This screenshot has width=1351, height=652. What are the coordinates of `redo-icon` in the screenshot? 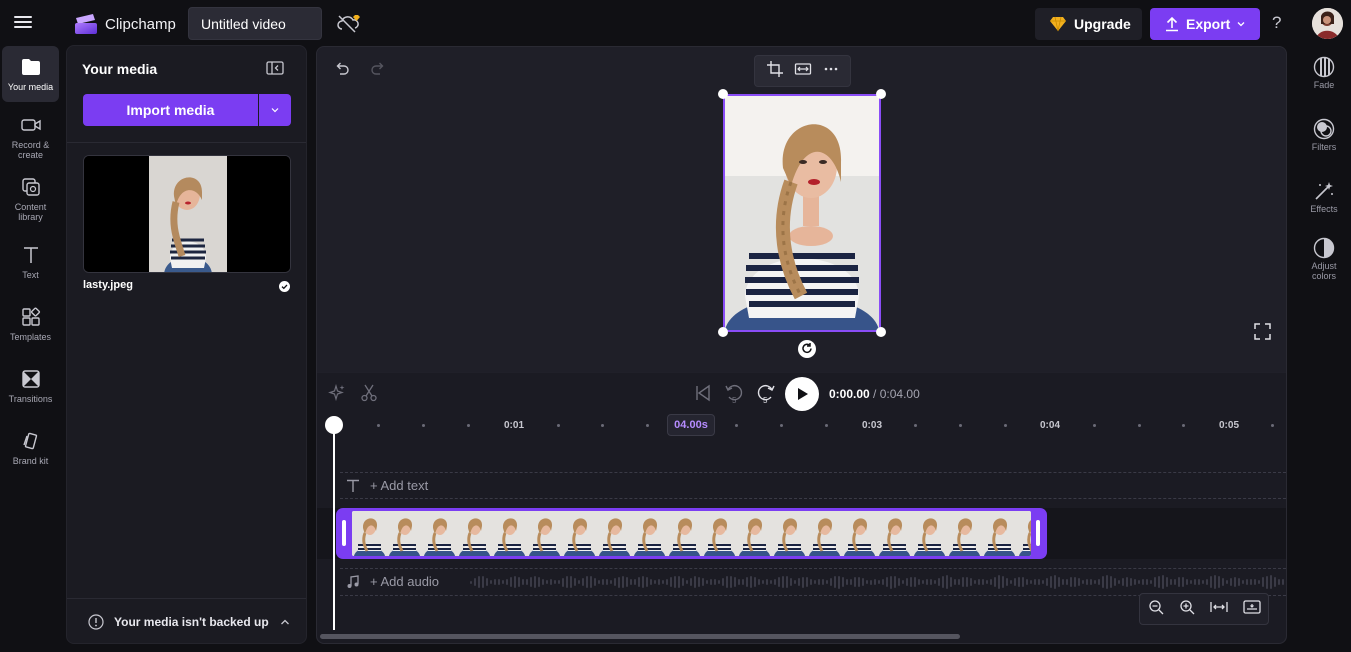 It's located at (378, 69).